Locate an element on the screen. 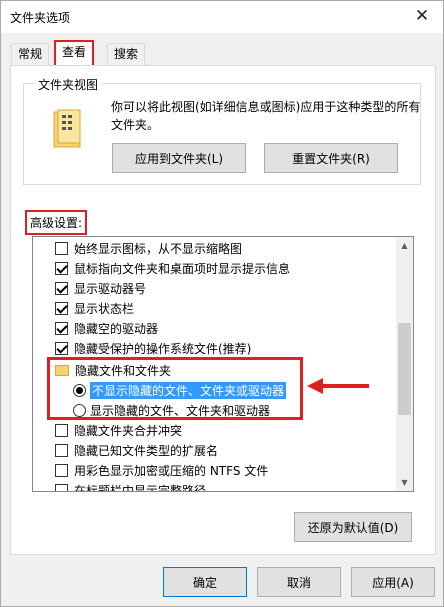 This screenshot has height=607, width=444. list-scrollbar: ▲ ▼ is located at coordinates (404, 364).